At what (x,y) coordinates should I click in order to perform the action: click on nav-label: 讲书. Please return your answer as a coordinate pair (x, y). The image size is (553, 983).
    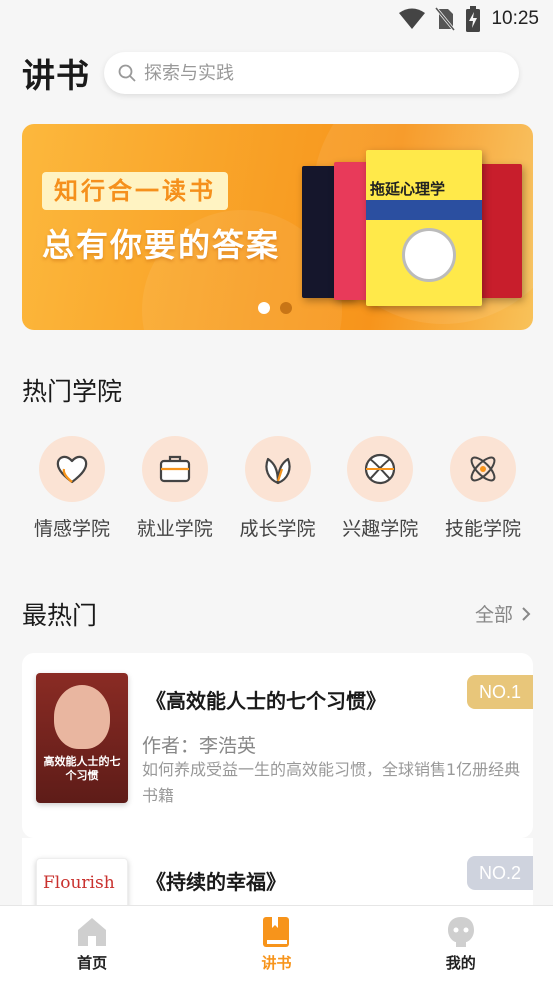
    Looking at the image, I should click on (276, 963).